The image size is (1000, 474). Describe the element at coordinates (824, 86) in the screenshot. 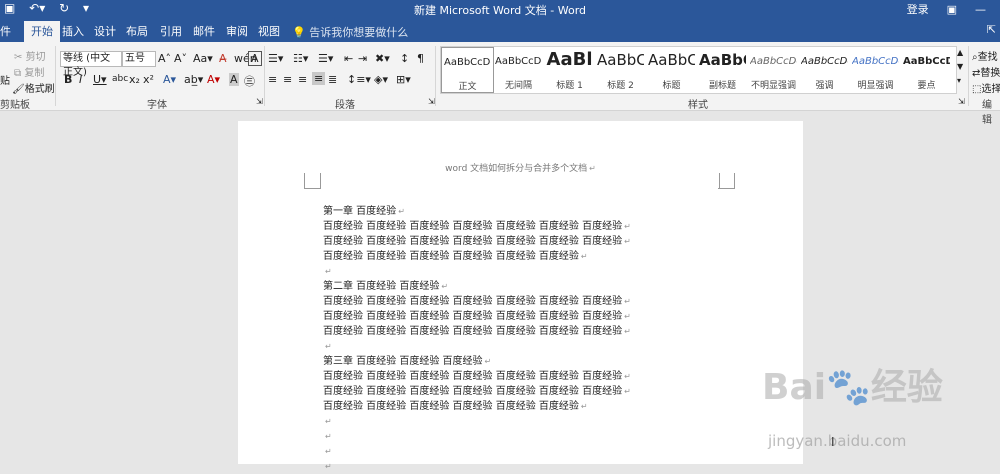

I see `style-name: 强调` at that location.